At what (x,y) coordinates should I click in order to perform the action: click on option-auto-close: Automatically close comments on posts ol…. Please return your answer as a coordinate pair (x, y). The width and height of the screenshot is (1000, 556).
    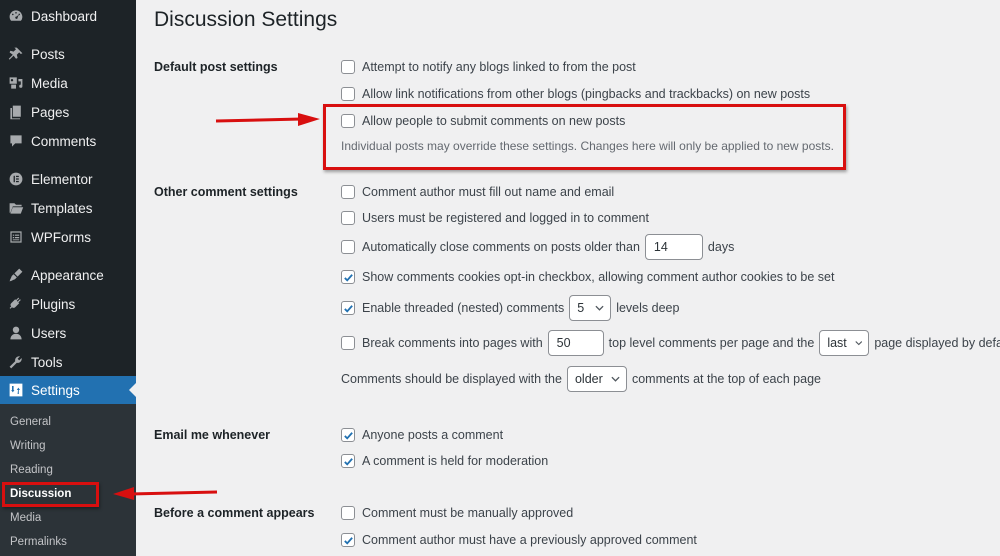
    Looking at the image, I should click on (537, 247).